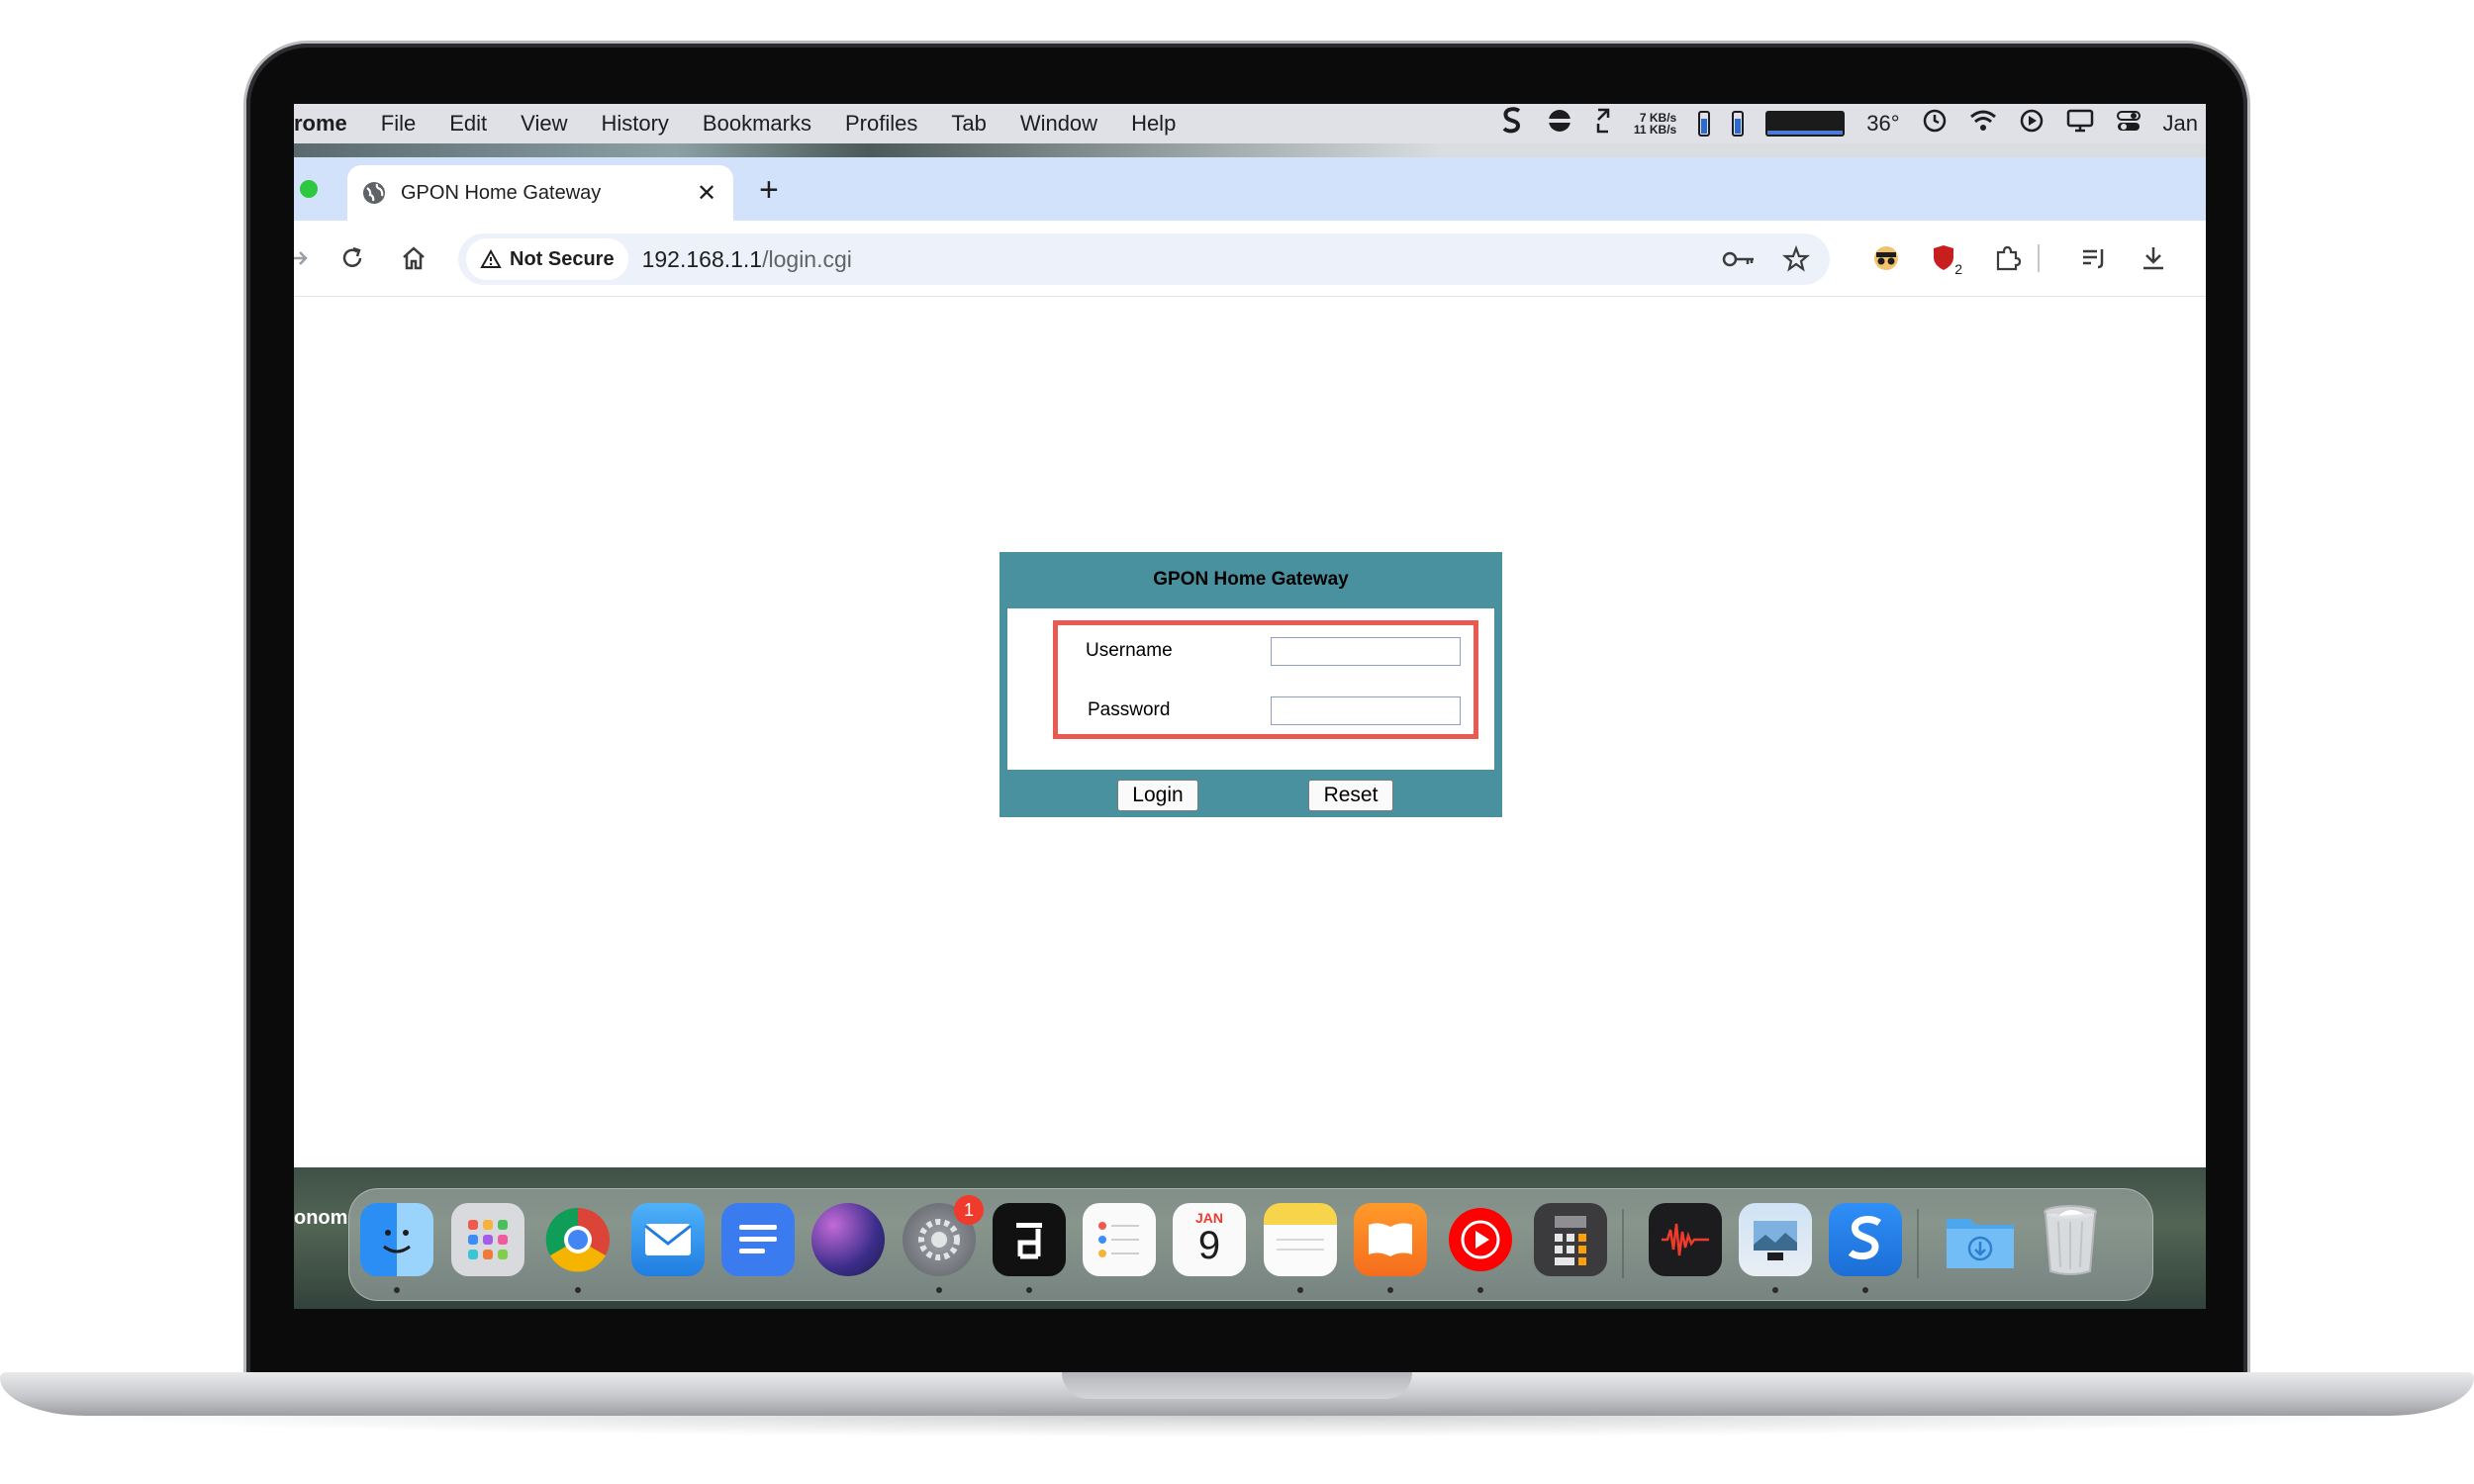  Describe the element at coordinates (320, 124) in the screenshot. I see `menu-app-name: rome` at that location.